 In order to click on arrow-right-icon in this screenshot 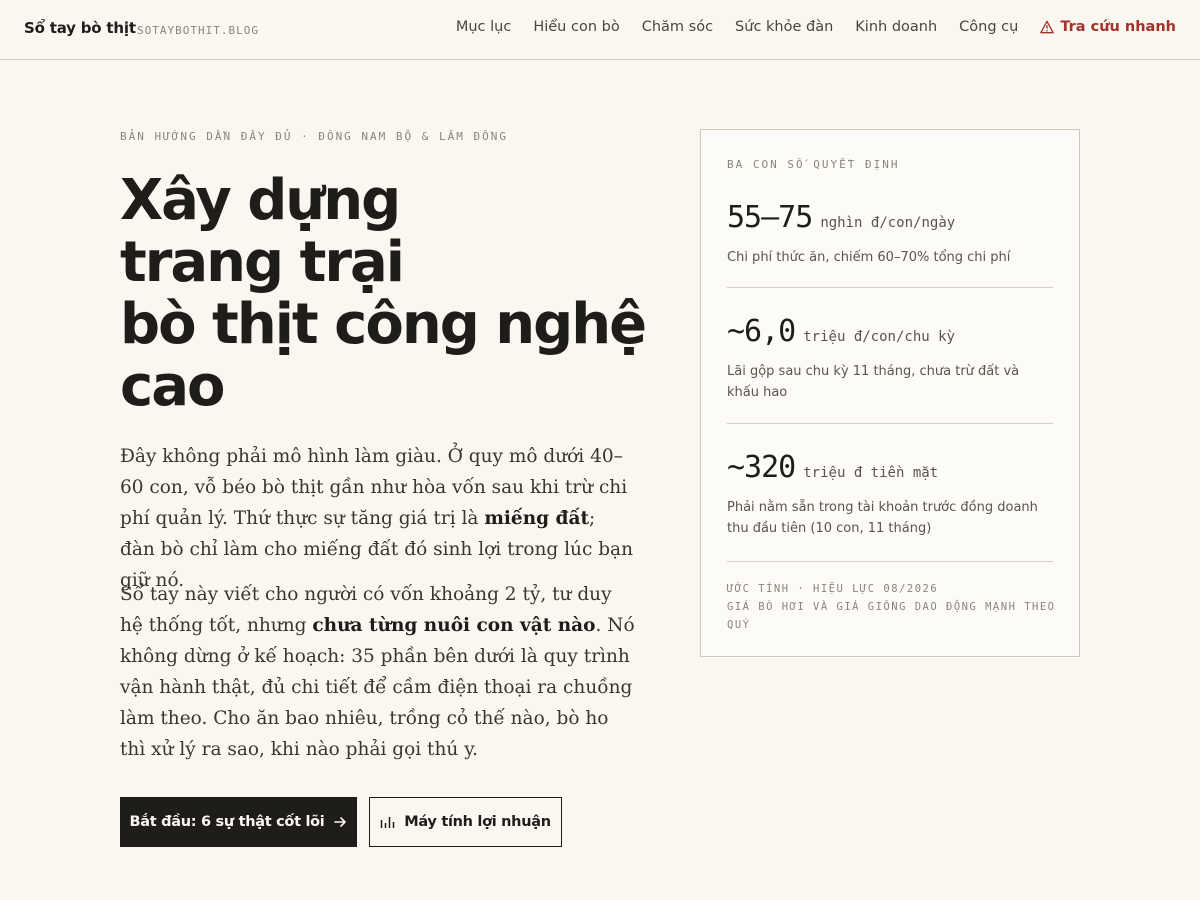, I will do `click(340, 822)`.